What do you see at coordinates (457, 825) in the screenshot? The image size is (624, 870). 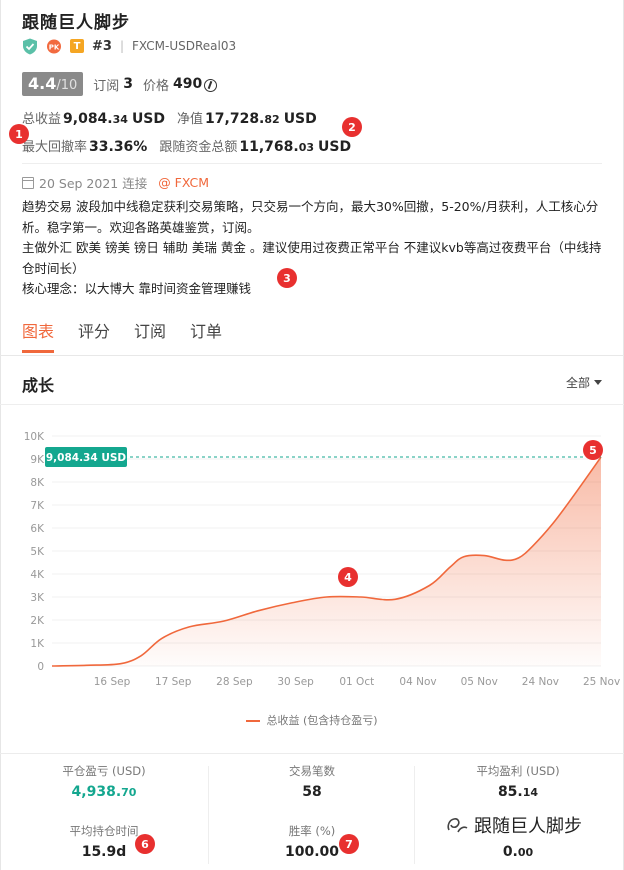 I see `wechat-watermark-icon` at bounding box center [457, 825].